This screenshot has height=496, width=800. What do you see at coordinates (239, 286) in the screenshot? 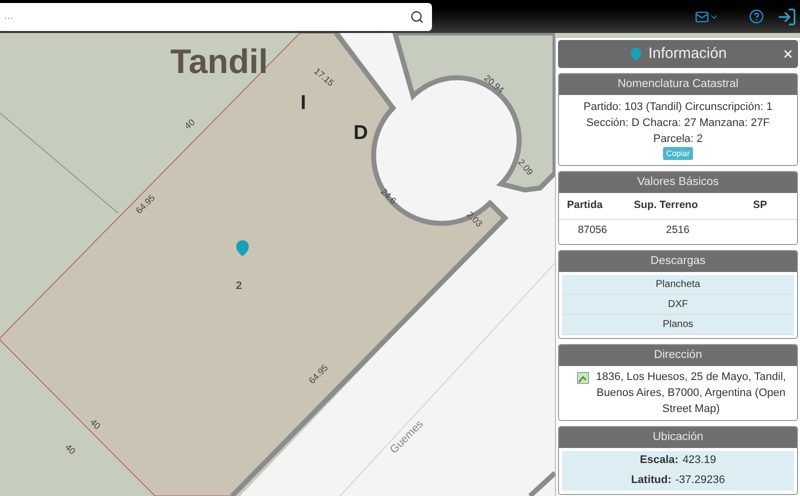
I see `map-label: 2` at bounding box center [239, 286].